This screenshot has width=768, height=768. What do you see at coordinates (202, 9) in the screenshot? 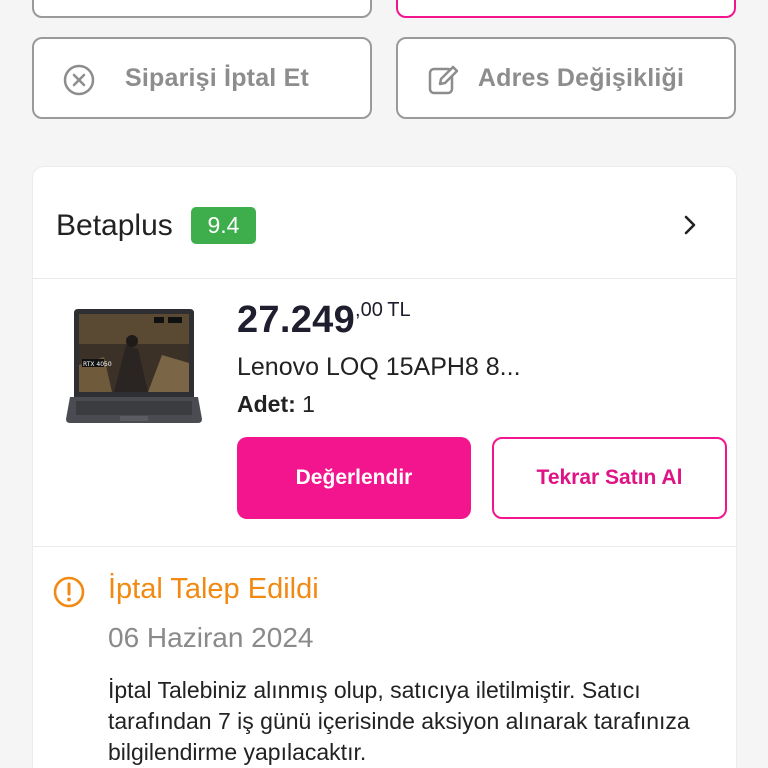
I see `top-secondary-button` at bounding box center [202, 9].